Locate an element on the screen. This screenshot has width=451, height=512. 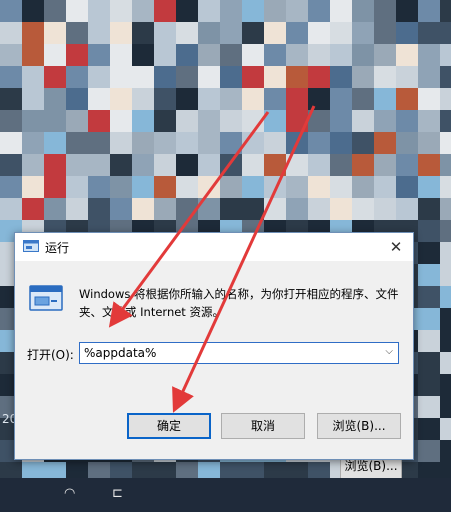
chevron-down-icon: ⌵ is located at coordinates (389, 351).